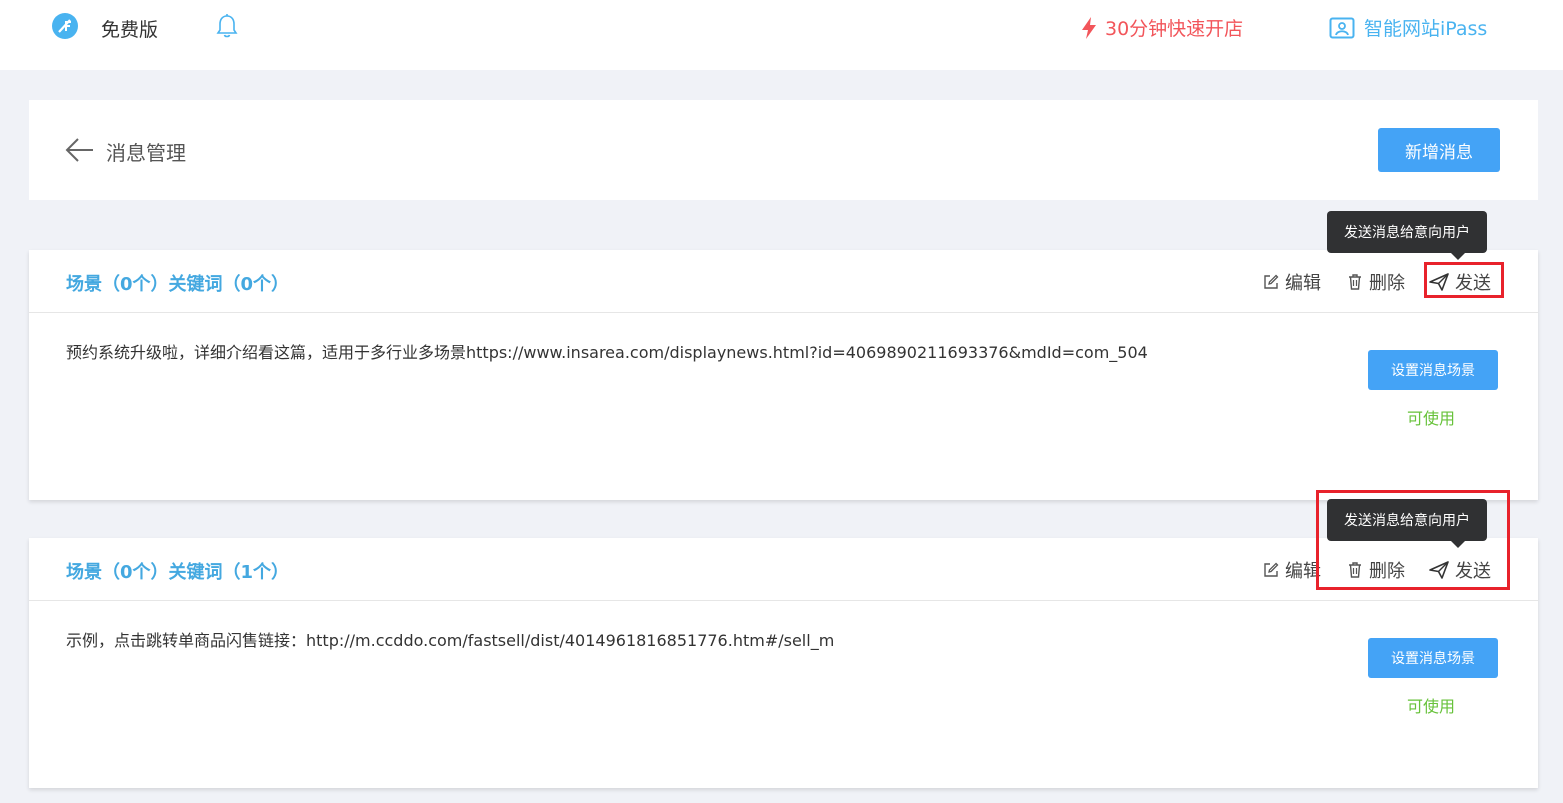  Describe the element at coordinates (1387, 283) in the screenshot. I see `delete-label: 删除` at that location.